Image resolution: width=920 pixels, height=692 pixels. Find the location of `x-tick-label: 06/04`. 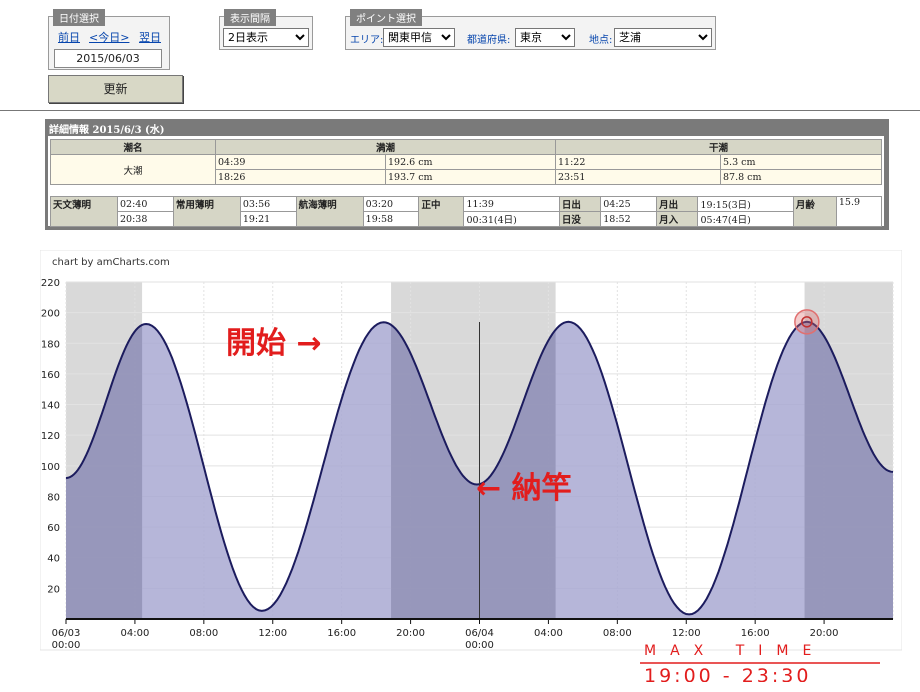

x-tick-label: 06/04 is located at coordinates (479, 633).